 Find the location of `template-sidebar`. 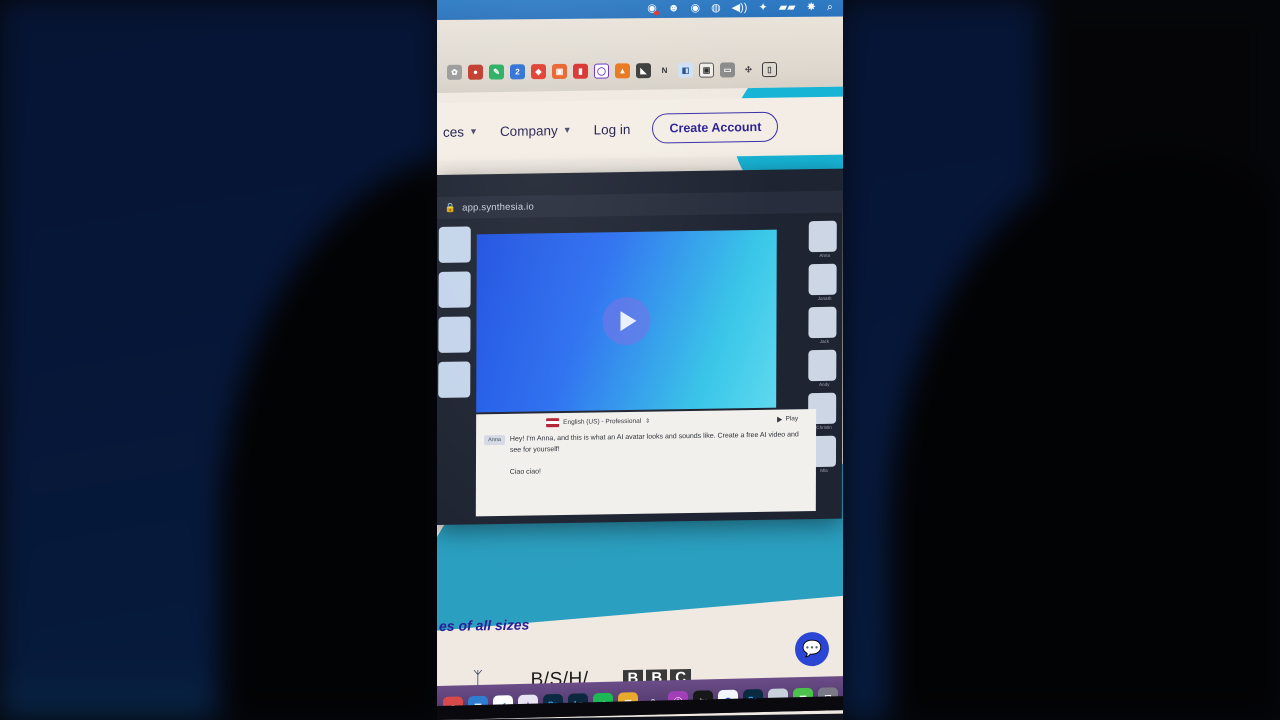

template-sidebar is located at coordinates (456, 316).